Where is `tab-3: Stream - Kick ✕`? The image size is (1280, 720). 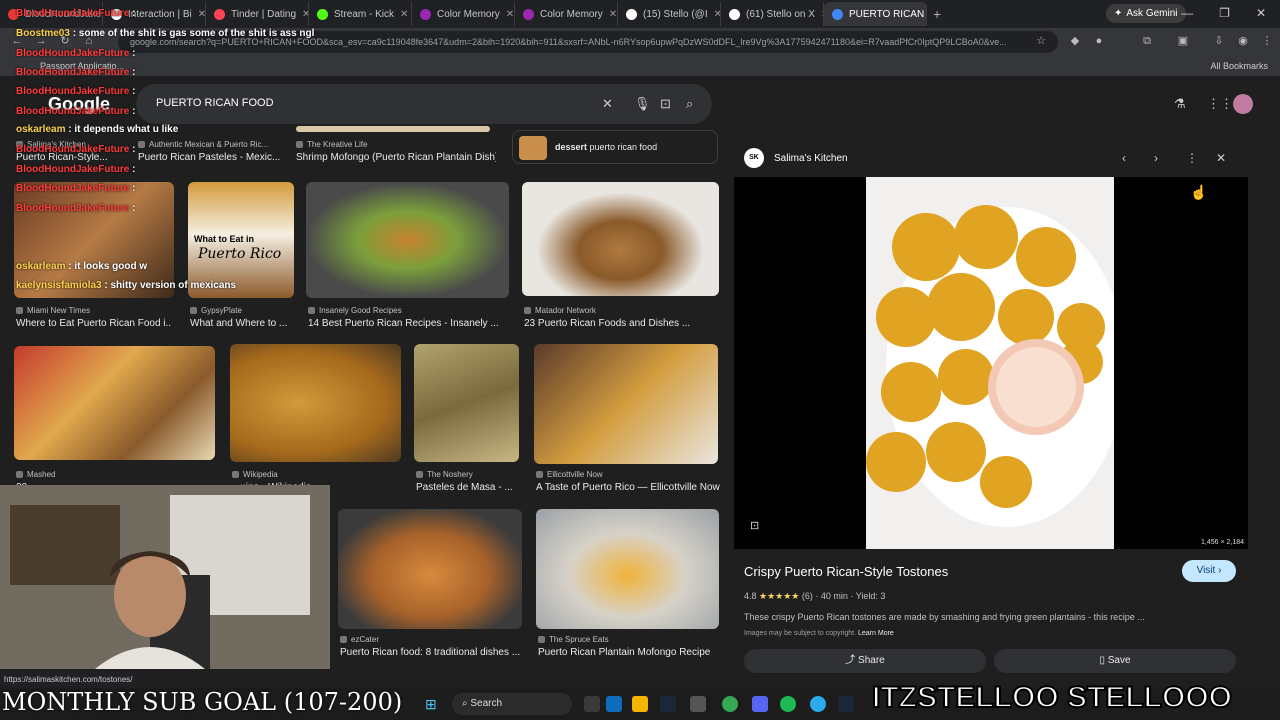 tab-3: Stream - Kick ✕ is located at coordinates (360, 14).